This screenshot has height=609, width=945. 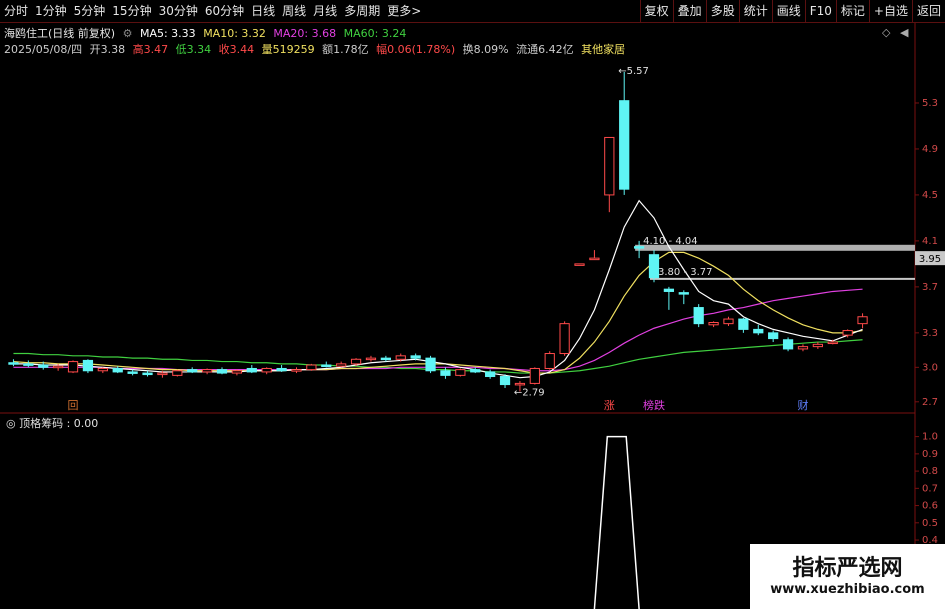 What do you see at coordinates (930, 402) in the screenshot?
I see `price-tick-label-0: 2.7` at bounding box center [930, 402].